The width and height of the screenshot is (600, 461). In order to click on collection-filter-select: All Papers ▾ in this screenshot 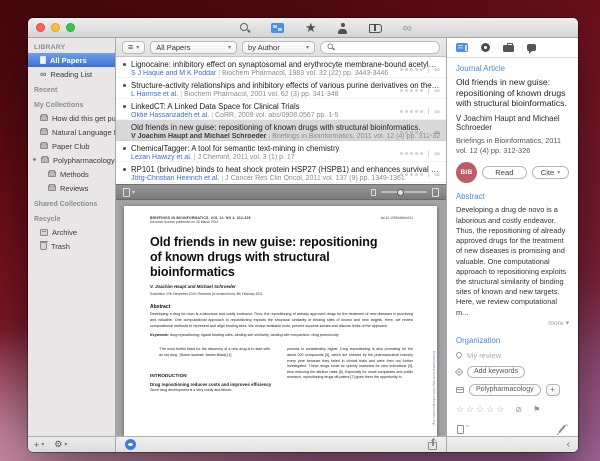, I will do `click(194, 47)`.